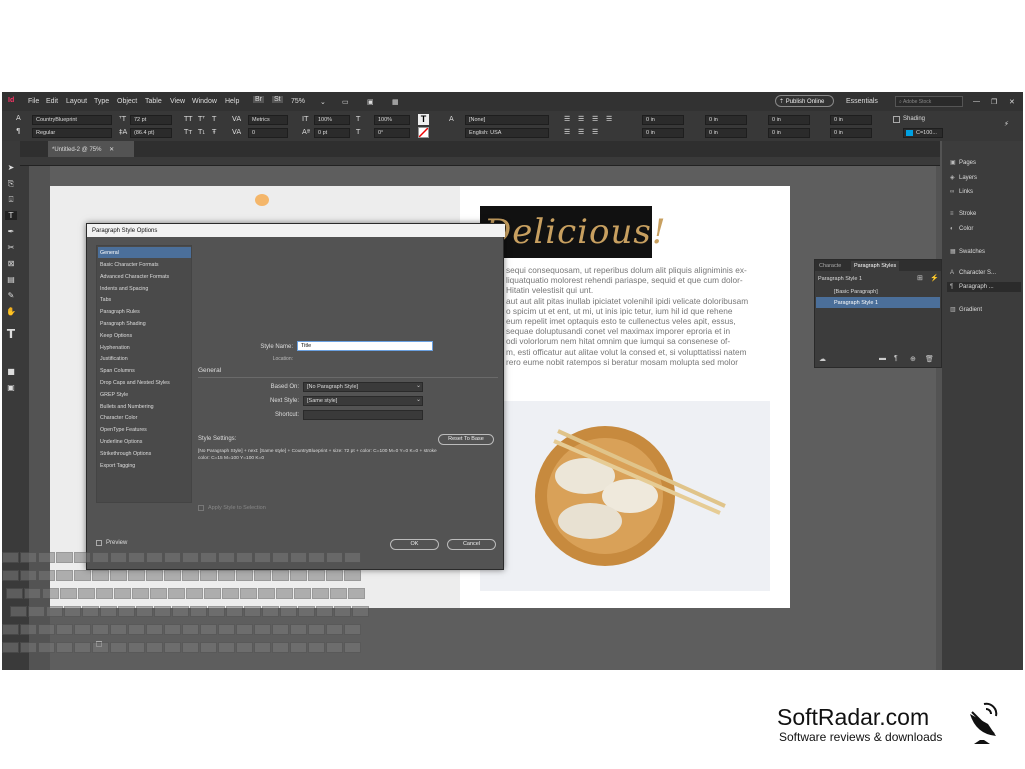 This screenshot has width=1025, height=769. Describe the element at coordinates (144, 335) in the screenshot. I see `category-keep-options: Keep Options` at that location.